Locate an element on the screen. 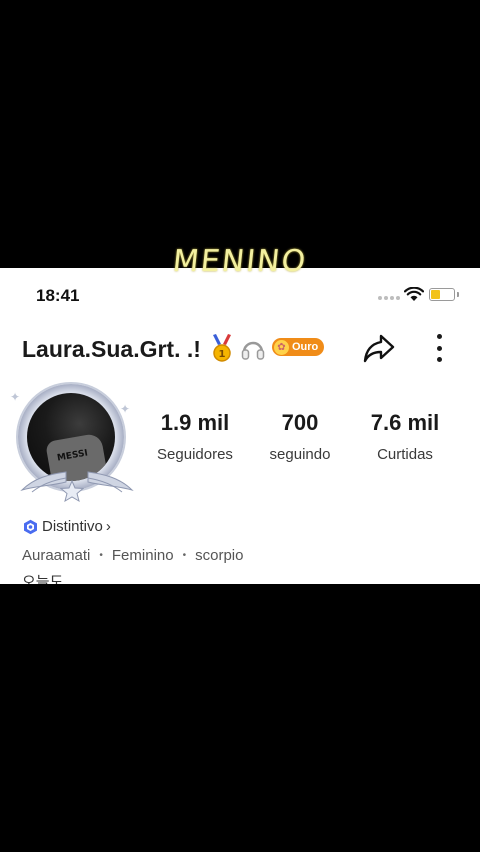 The image size is (480, 852). stat-value: 7.6 mil is located at coordinates (405, 422).